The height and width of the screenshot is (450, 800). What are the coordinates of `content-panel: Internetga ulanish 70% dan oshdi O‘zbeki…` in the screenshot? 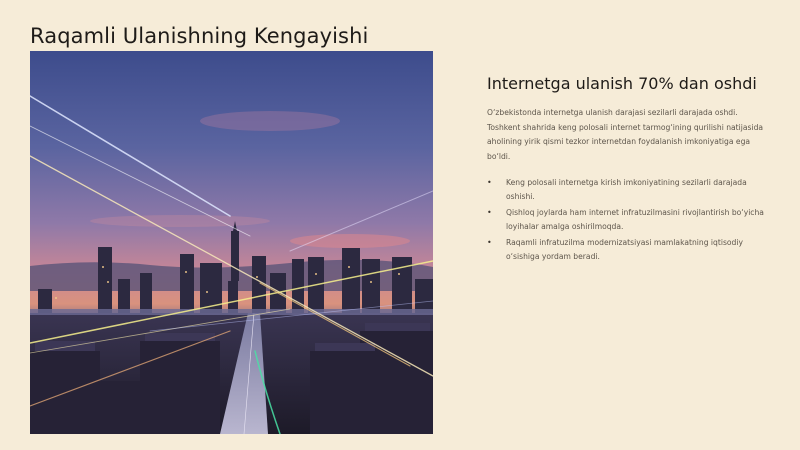 It's located at (627, 170).